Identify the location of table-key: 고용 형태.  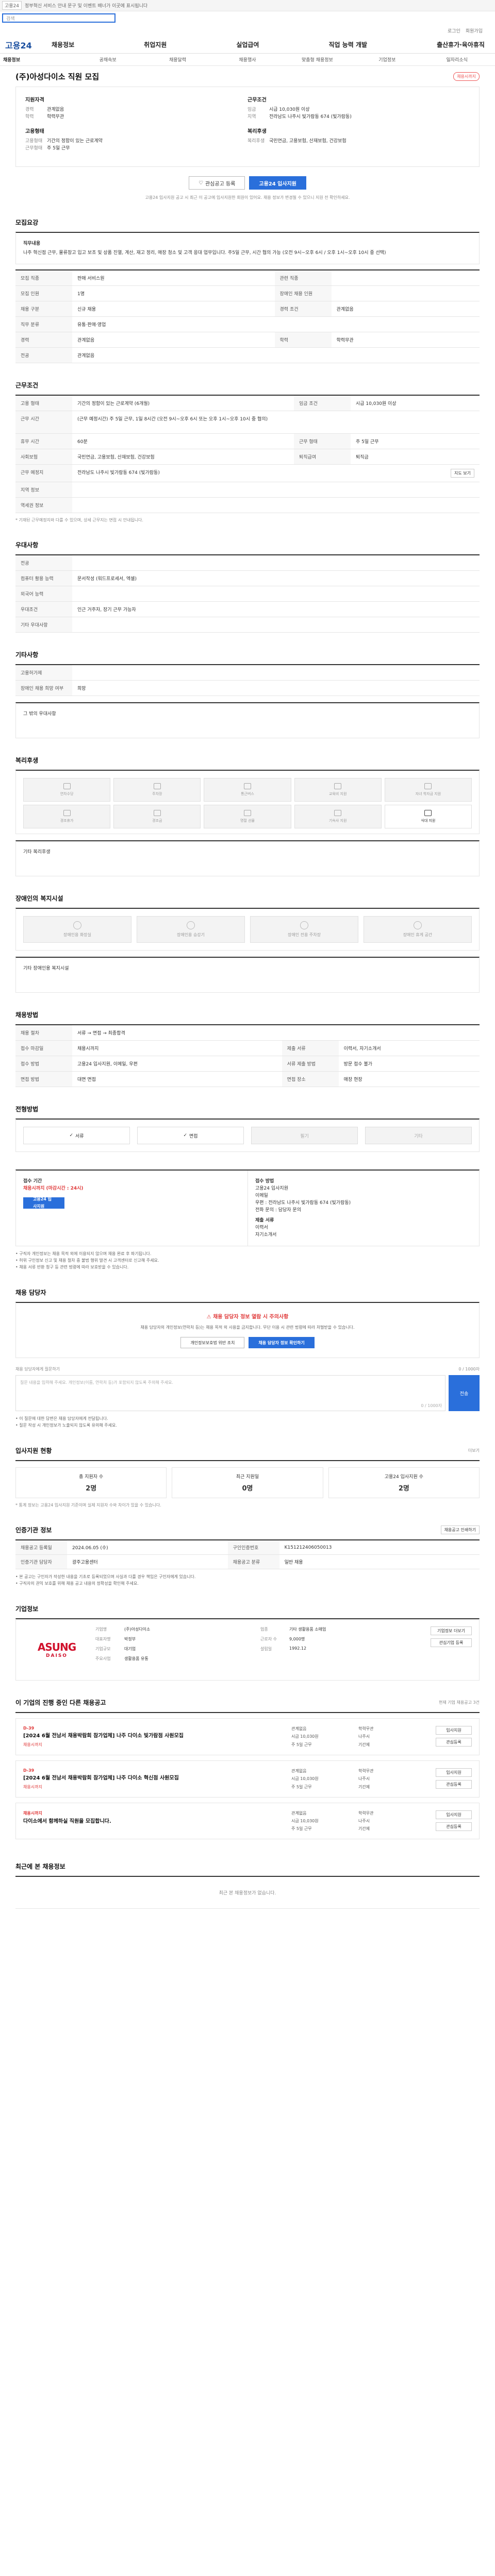
(43, 403).